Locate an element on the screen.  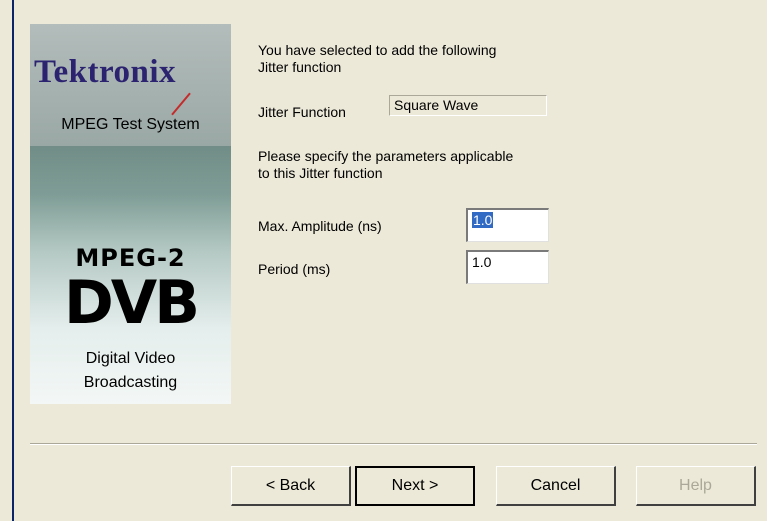
max-amplitude-label: Max. Amplitude (ns) is located at coordinates (320, 226).